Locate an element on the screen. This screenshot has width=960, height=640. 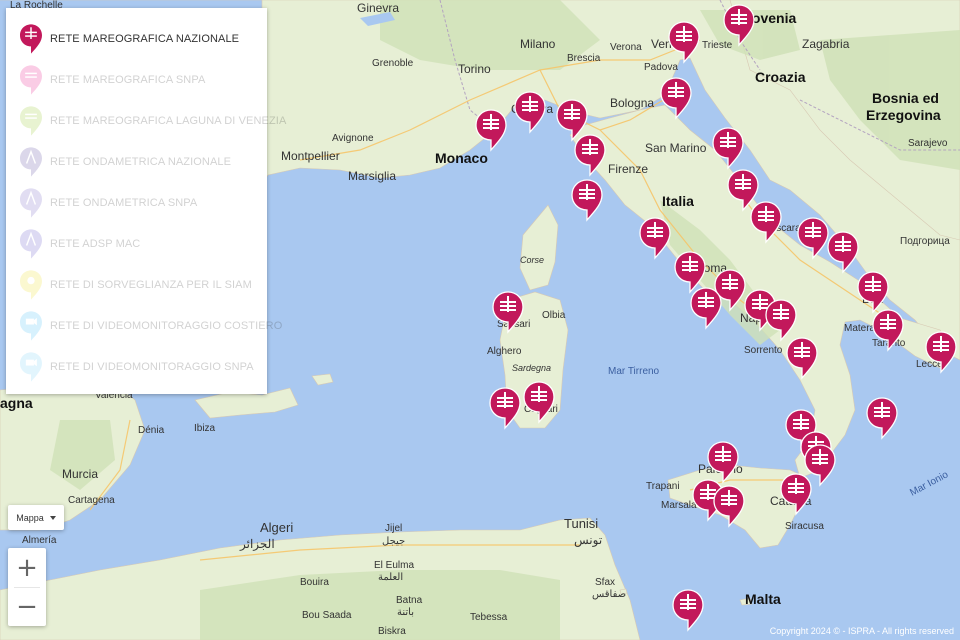
legend-item-rete-di-videomonitoraggio-costiero: RETE DI VIDEOMONITORAGGIO COSTIERO is located at coordinates (151, 326).